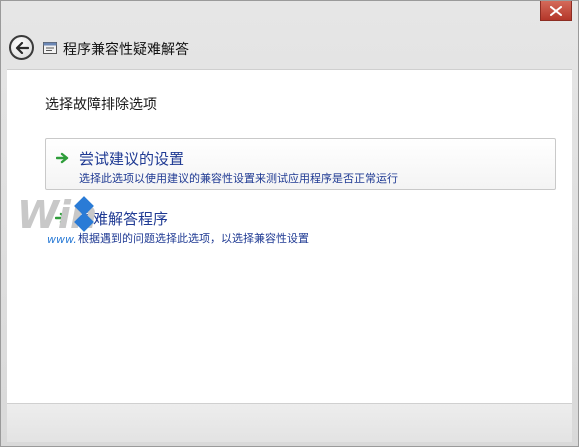  I want to click on page-heading: 选择故障排除选项, so click(101, 105).